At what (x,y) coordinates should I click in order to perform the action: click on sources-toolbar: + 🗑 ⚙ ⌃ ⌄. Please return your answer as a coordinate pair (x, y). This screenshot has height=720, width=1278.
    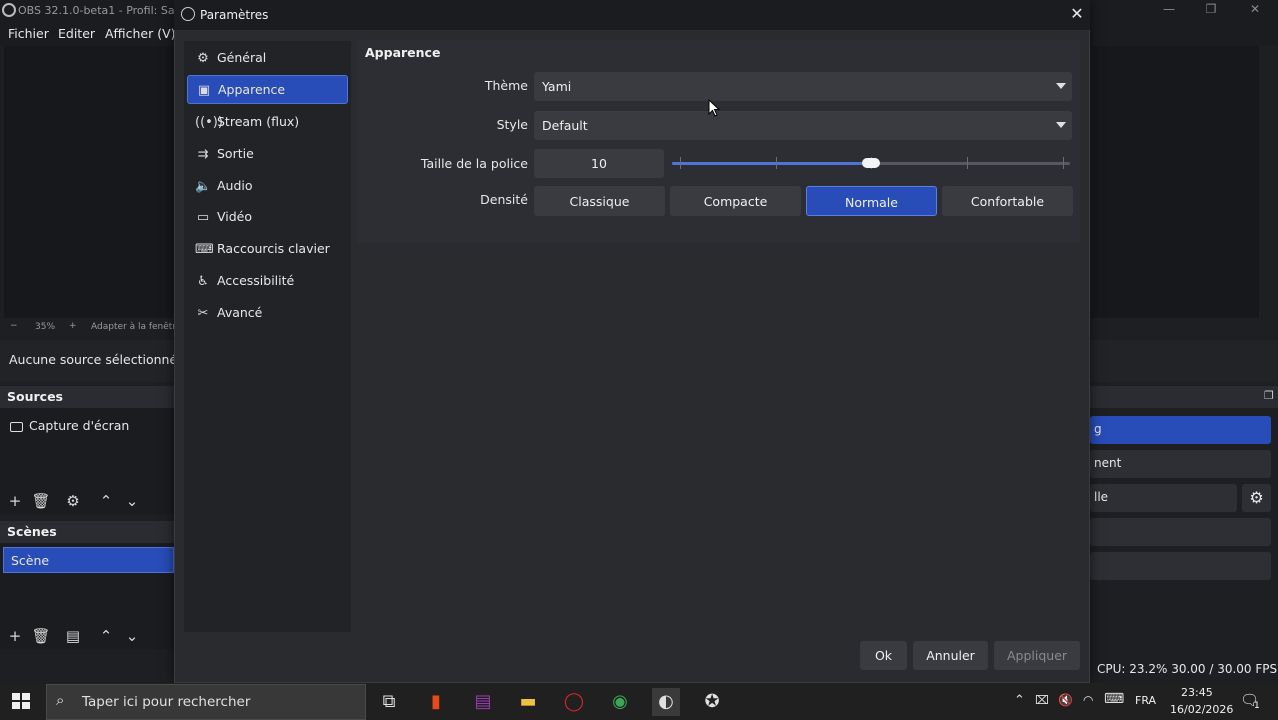
    Looking at the image, I should click on (87, 501).